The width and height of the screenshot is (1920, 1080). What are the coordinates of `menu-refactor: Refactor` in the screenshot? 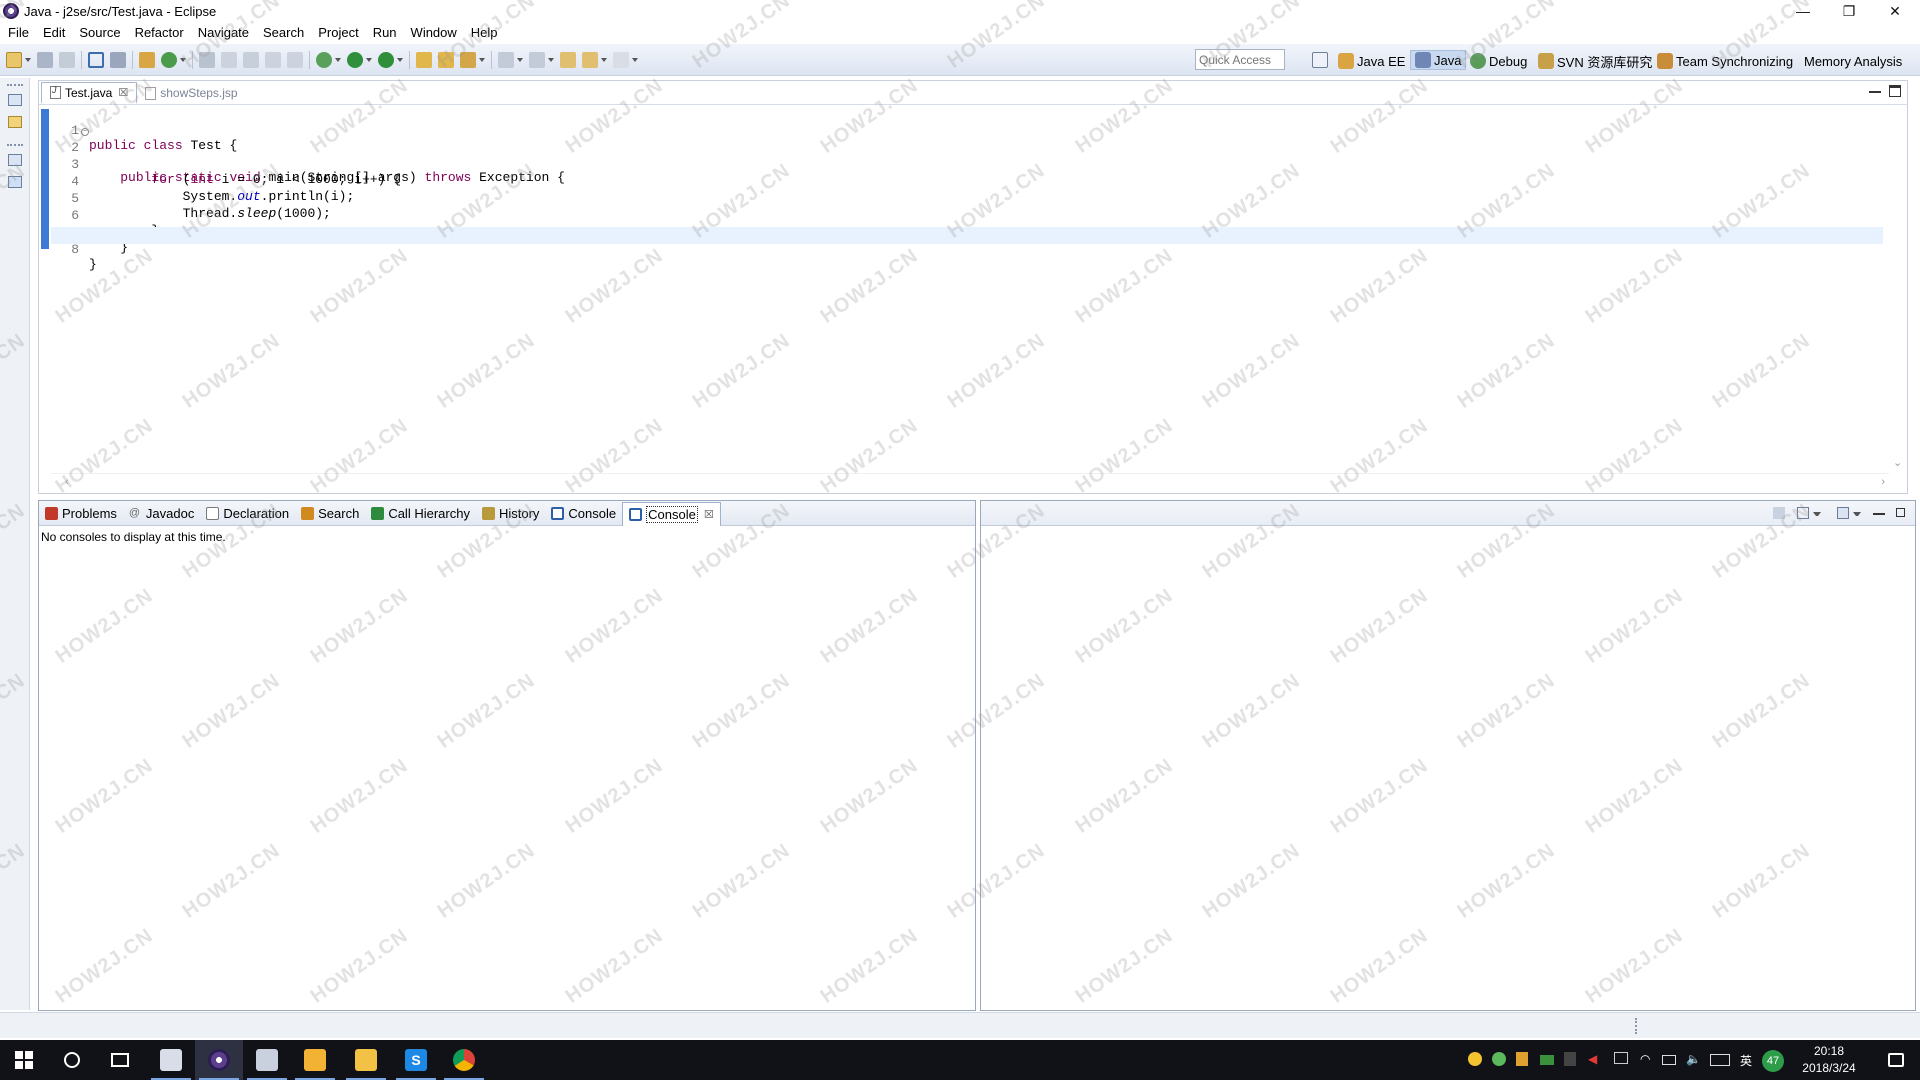 It's located at (159, 32).